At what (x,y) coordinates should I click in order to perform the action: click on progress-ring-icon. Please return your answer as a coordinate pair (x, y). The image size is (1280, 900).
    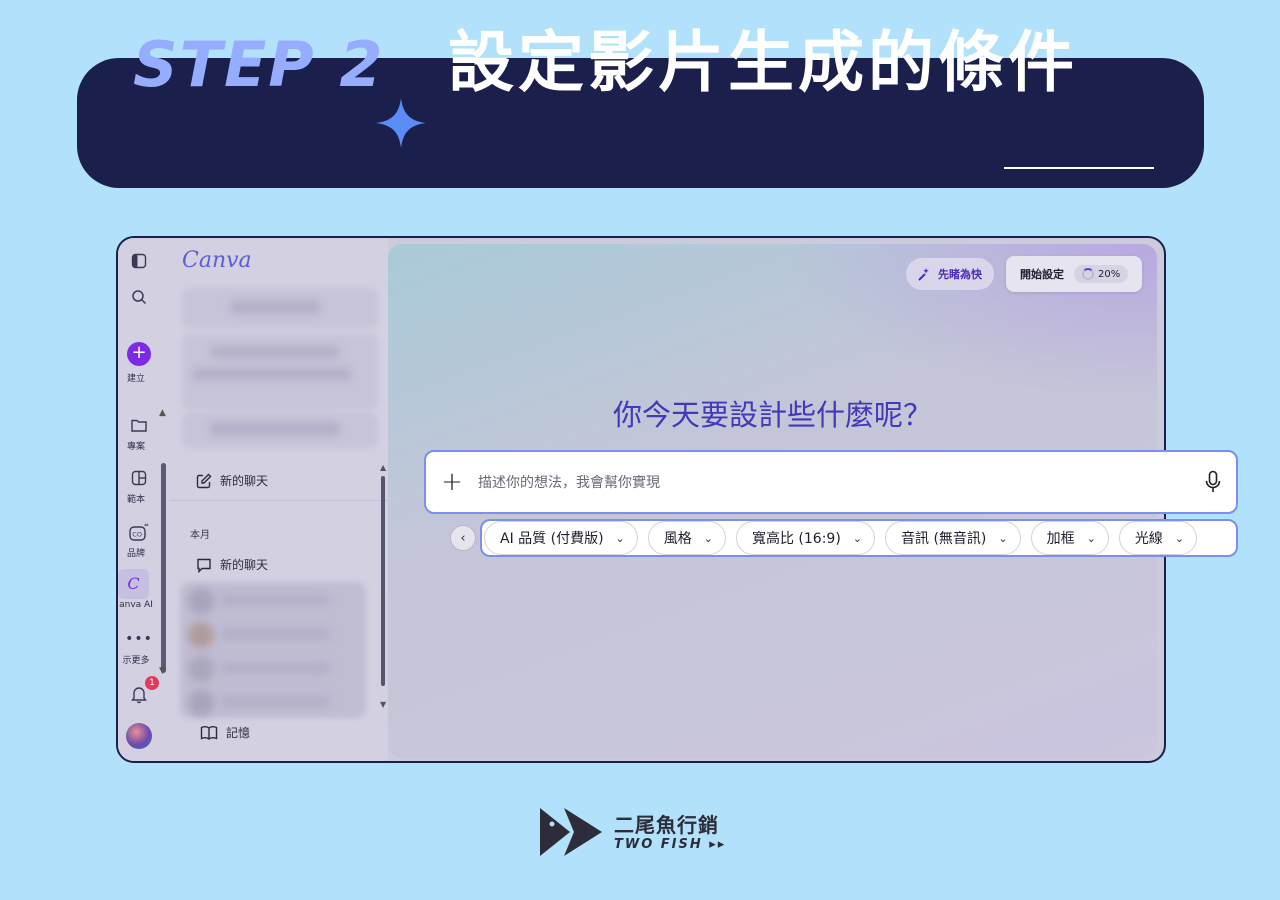
    Looking at the image, I should click on (1088, 274).